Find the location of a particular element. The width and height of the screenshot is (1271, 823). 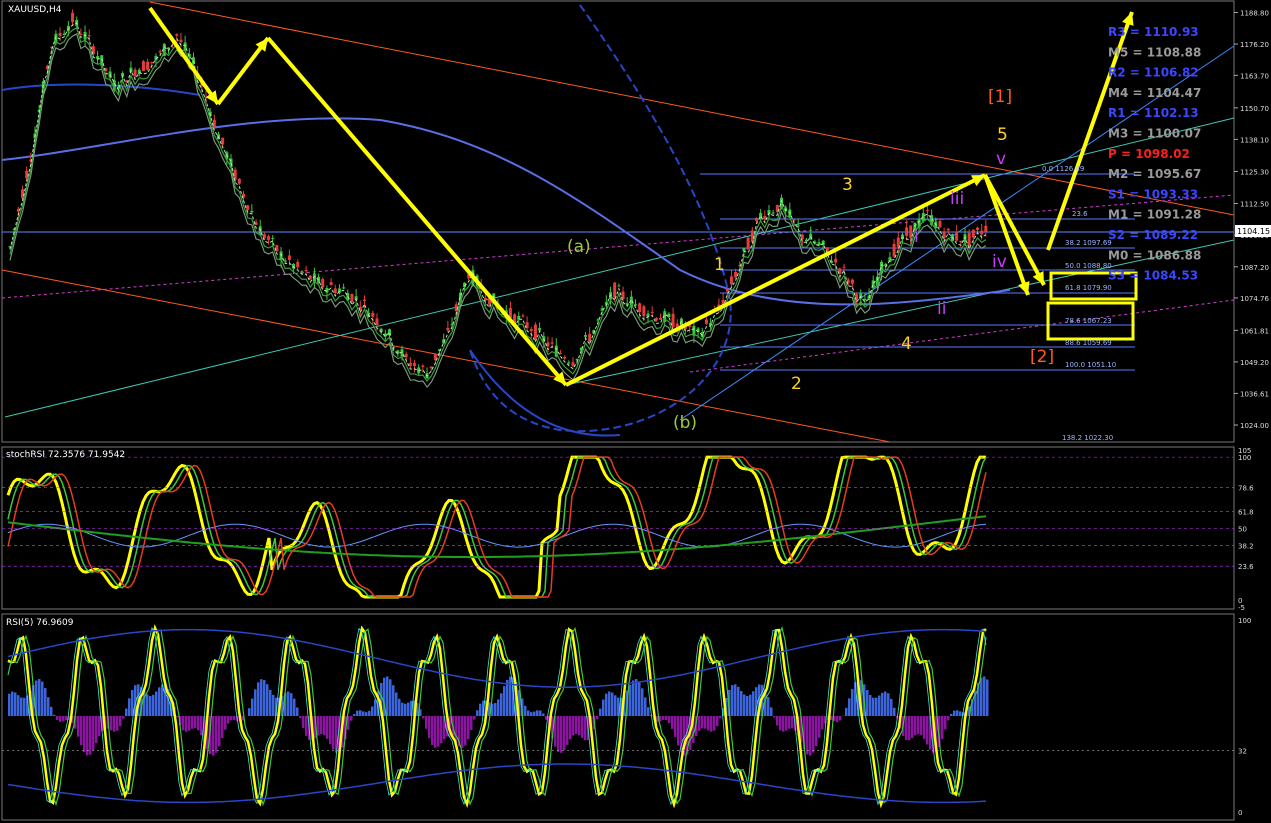

wave-label-sub-i: i is located at coordinates (916, 237).